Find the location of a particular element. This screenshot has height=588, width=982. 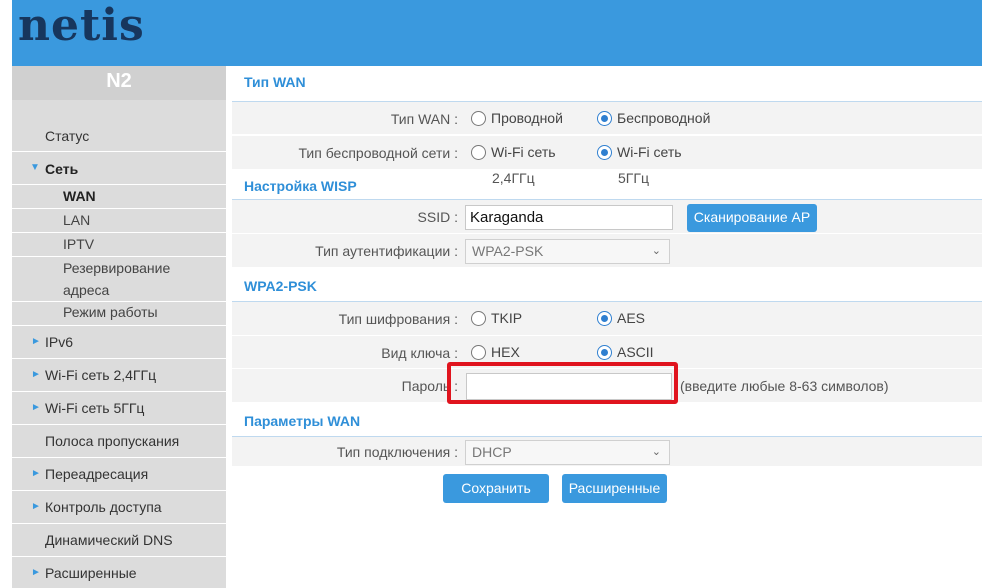

arrow-down-icon: ▼ is located at coordinates (35, 167).